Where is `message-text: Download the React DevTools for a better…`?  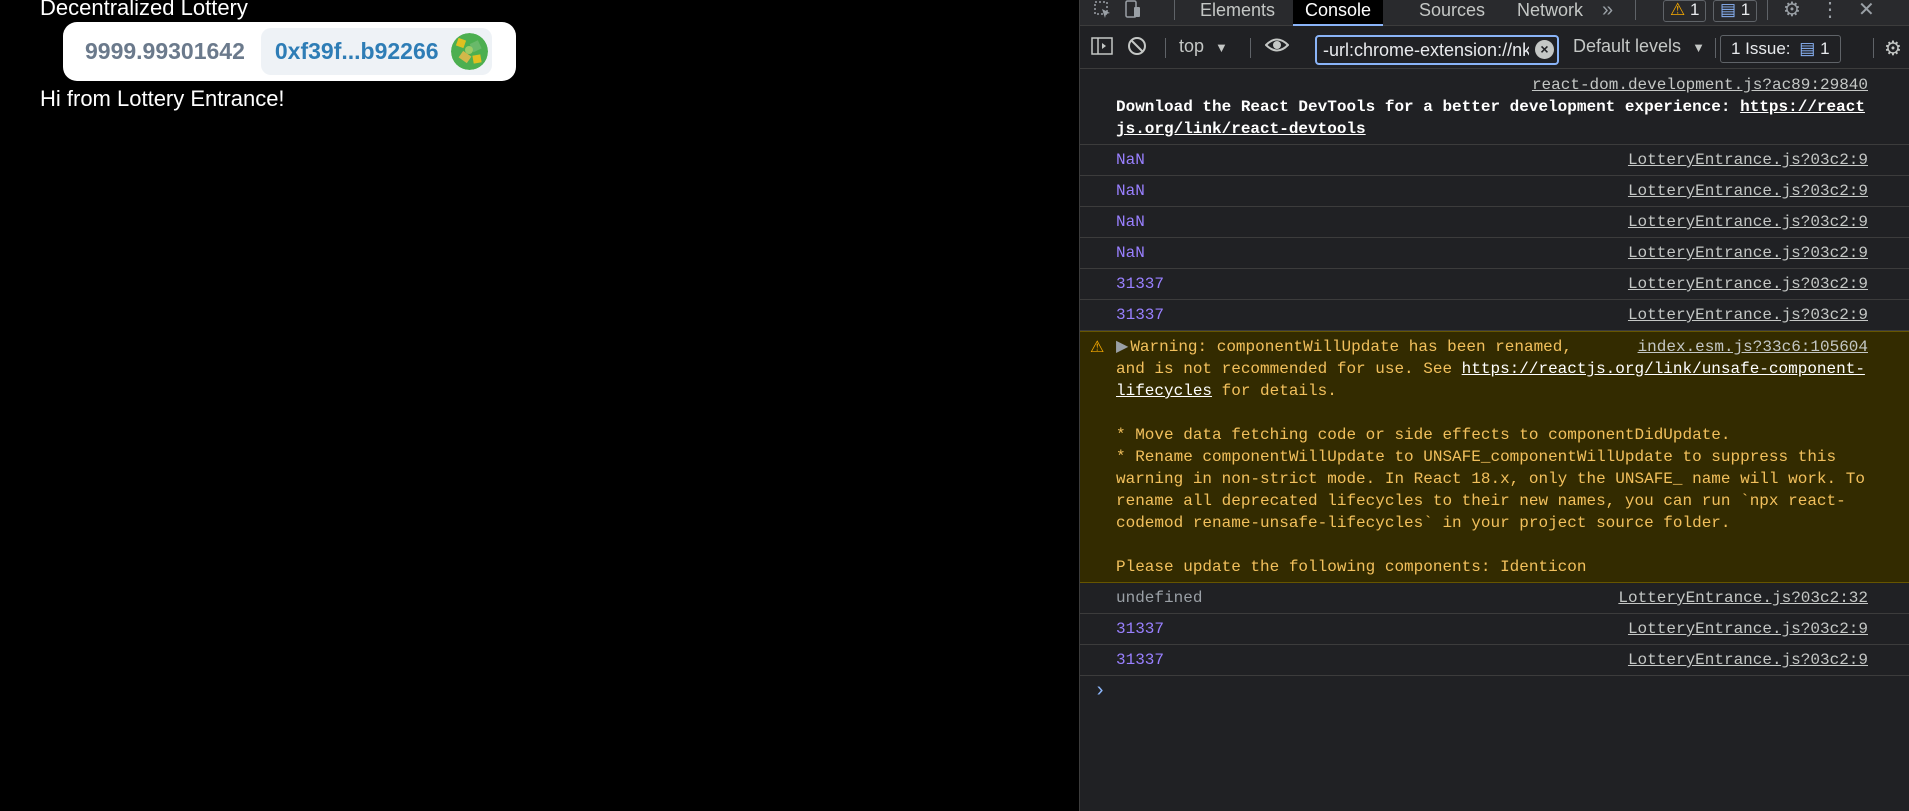 message-text: Download the React DevTools for a better… is located at coordinates (1490, 118).